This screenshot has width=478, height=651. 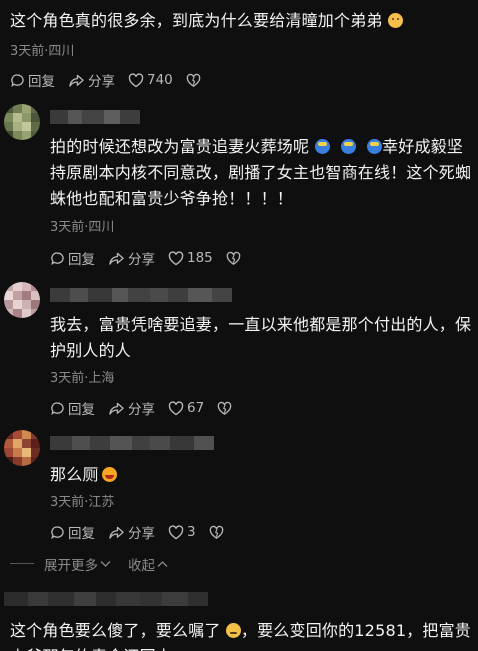 I want to click on like-button: 3, so click(x=182, y=532).